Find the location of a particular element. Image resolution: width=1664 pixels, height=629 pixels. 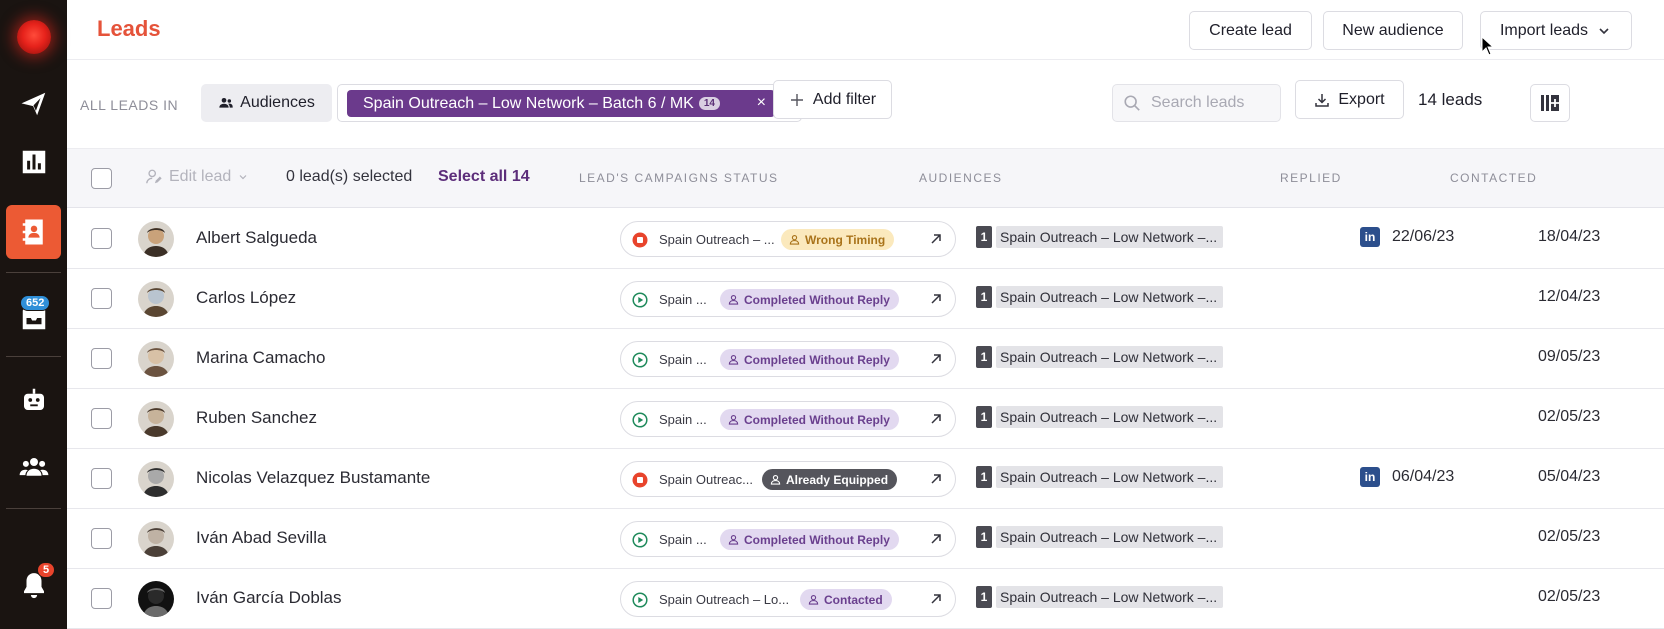

team-icon is located at coordinates (33, 467).